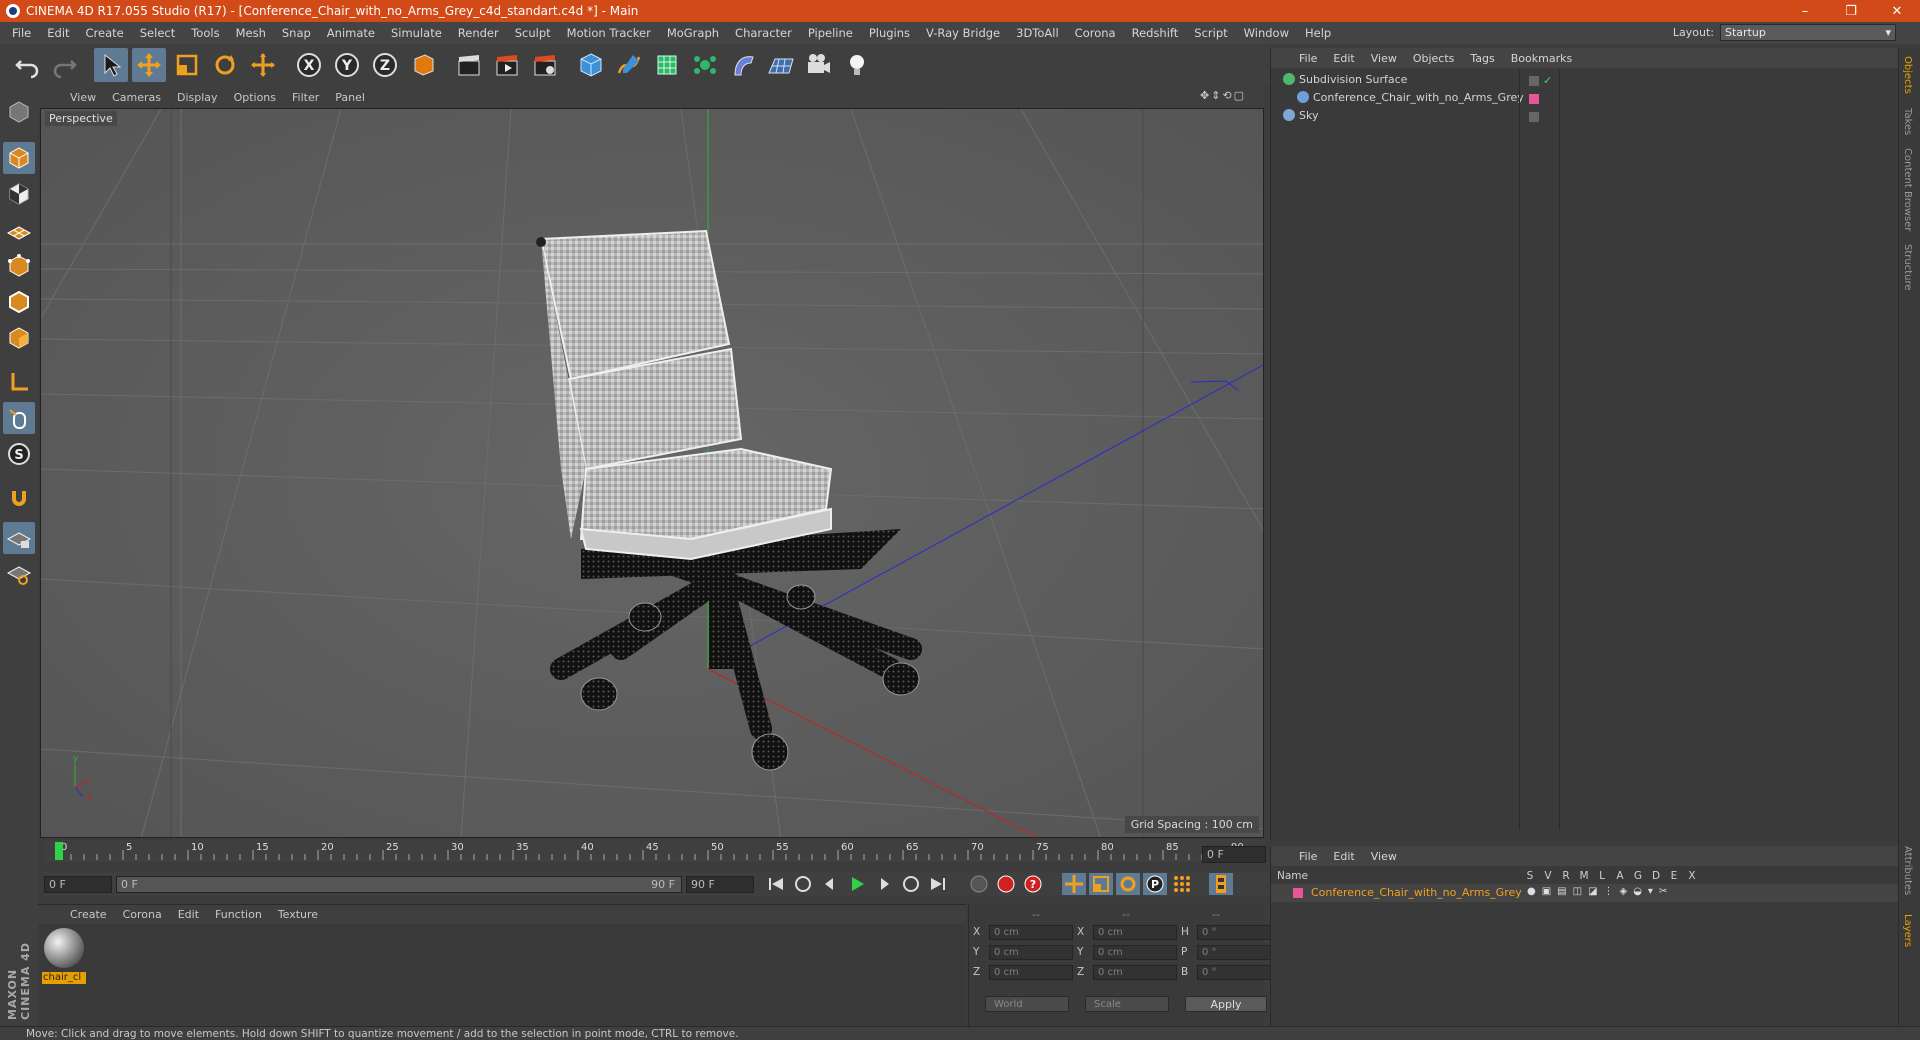 This screenshot has height=1040, width=1920. What do you see at coordinates (545, 65) in the screenshot?
I see `render-settings-button` at bounding box center [545, 65].